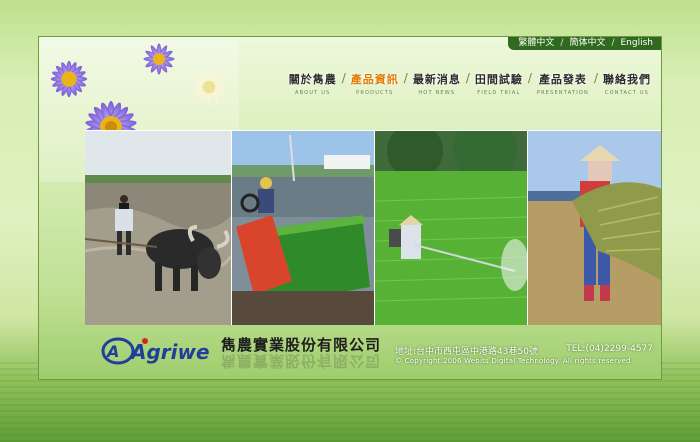  Describe the element at coordinates (436, 79) in the screenshot. I see `nav-label: 最新消息` at that location.